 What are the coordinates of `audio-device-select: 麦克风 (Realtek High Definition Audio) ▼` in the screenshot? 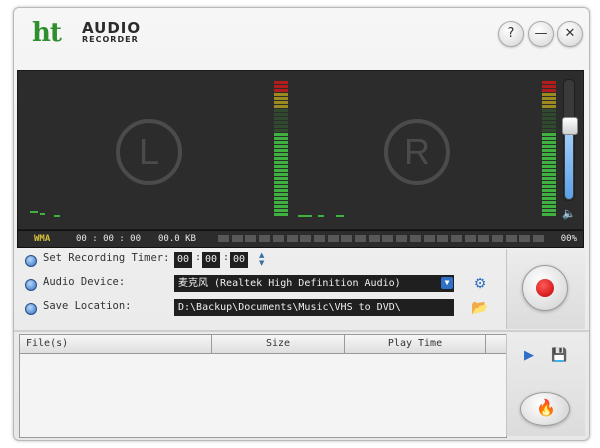 It's located at (314, 283).